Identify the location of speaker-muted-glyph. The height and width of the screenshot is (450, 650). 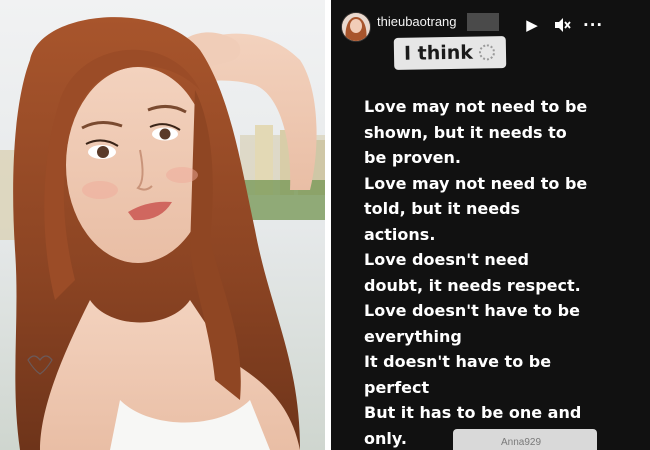
(563, 25).